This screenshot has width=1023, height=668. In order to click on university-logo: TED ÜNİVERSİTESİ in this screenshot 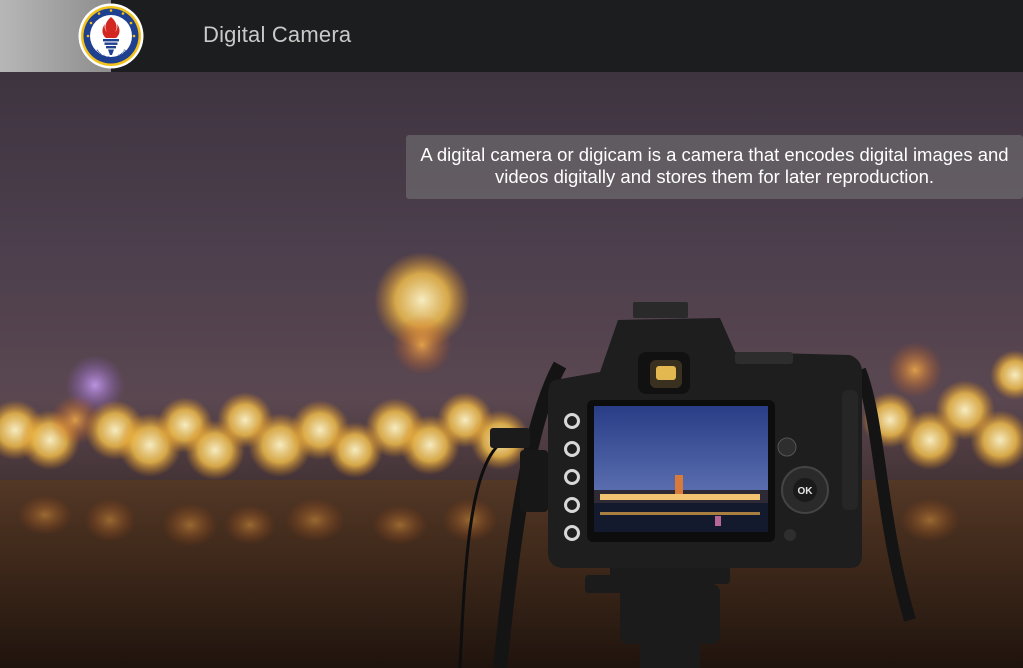, I will do `click(111, 36)`.